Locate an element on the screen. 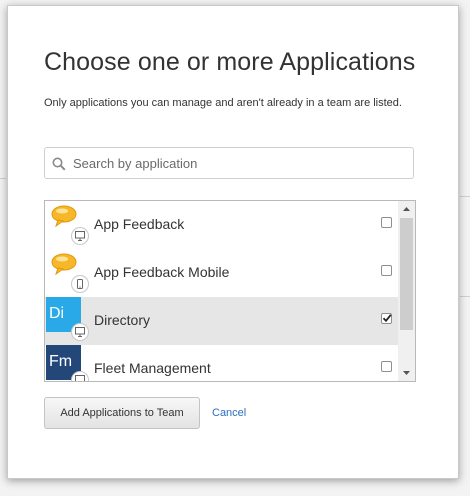  cancel-link: Cancel is located at coordinates (229, 413).